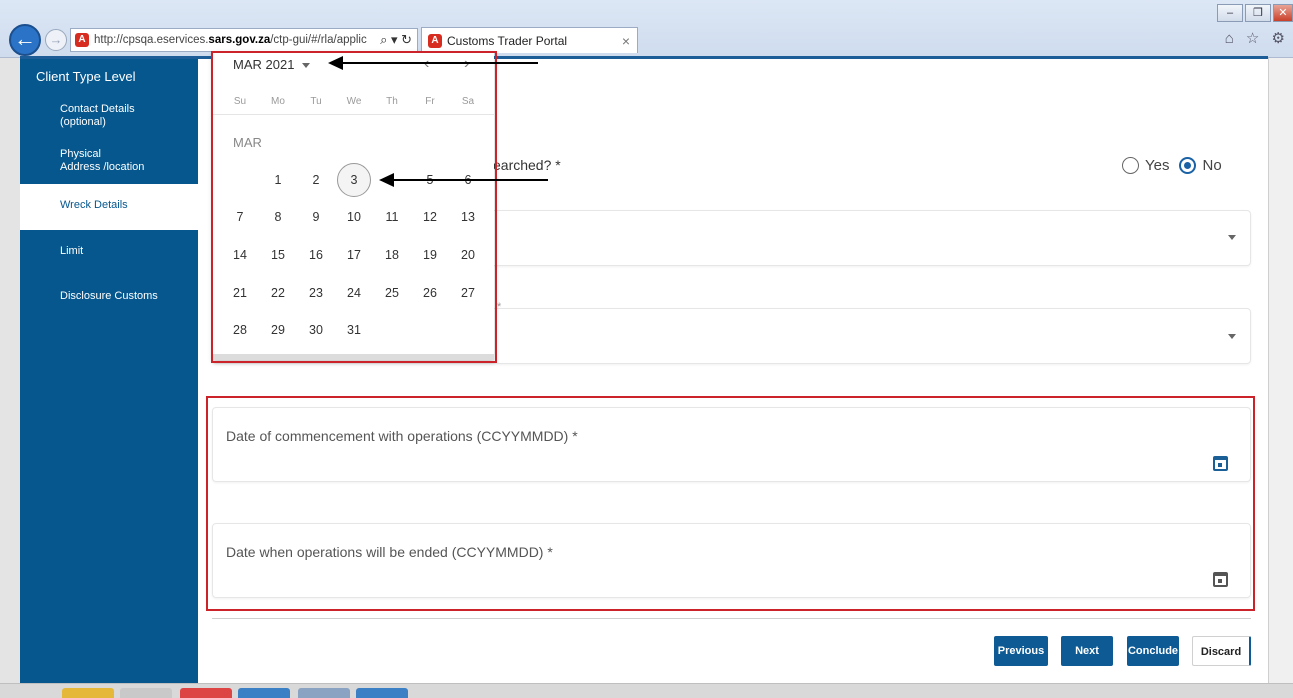 The image size is (1293, 698). Describe the element at coordinates (240, 217) in the screenshot. I see `datepicker-day: 7` at that location.